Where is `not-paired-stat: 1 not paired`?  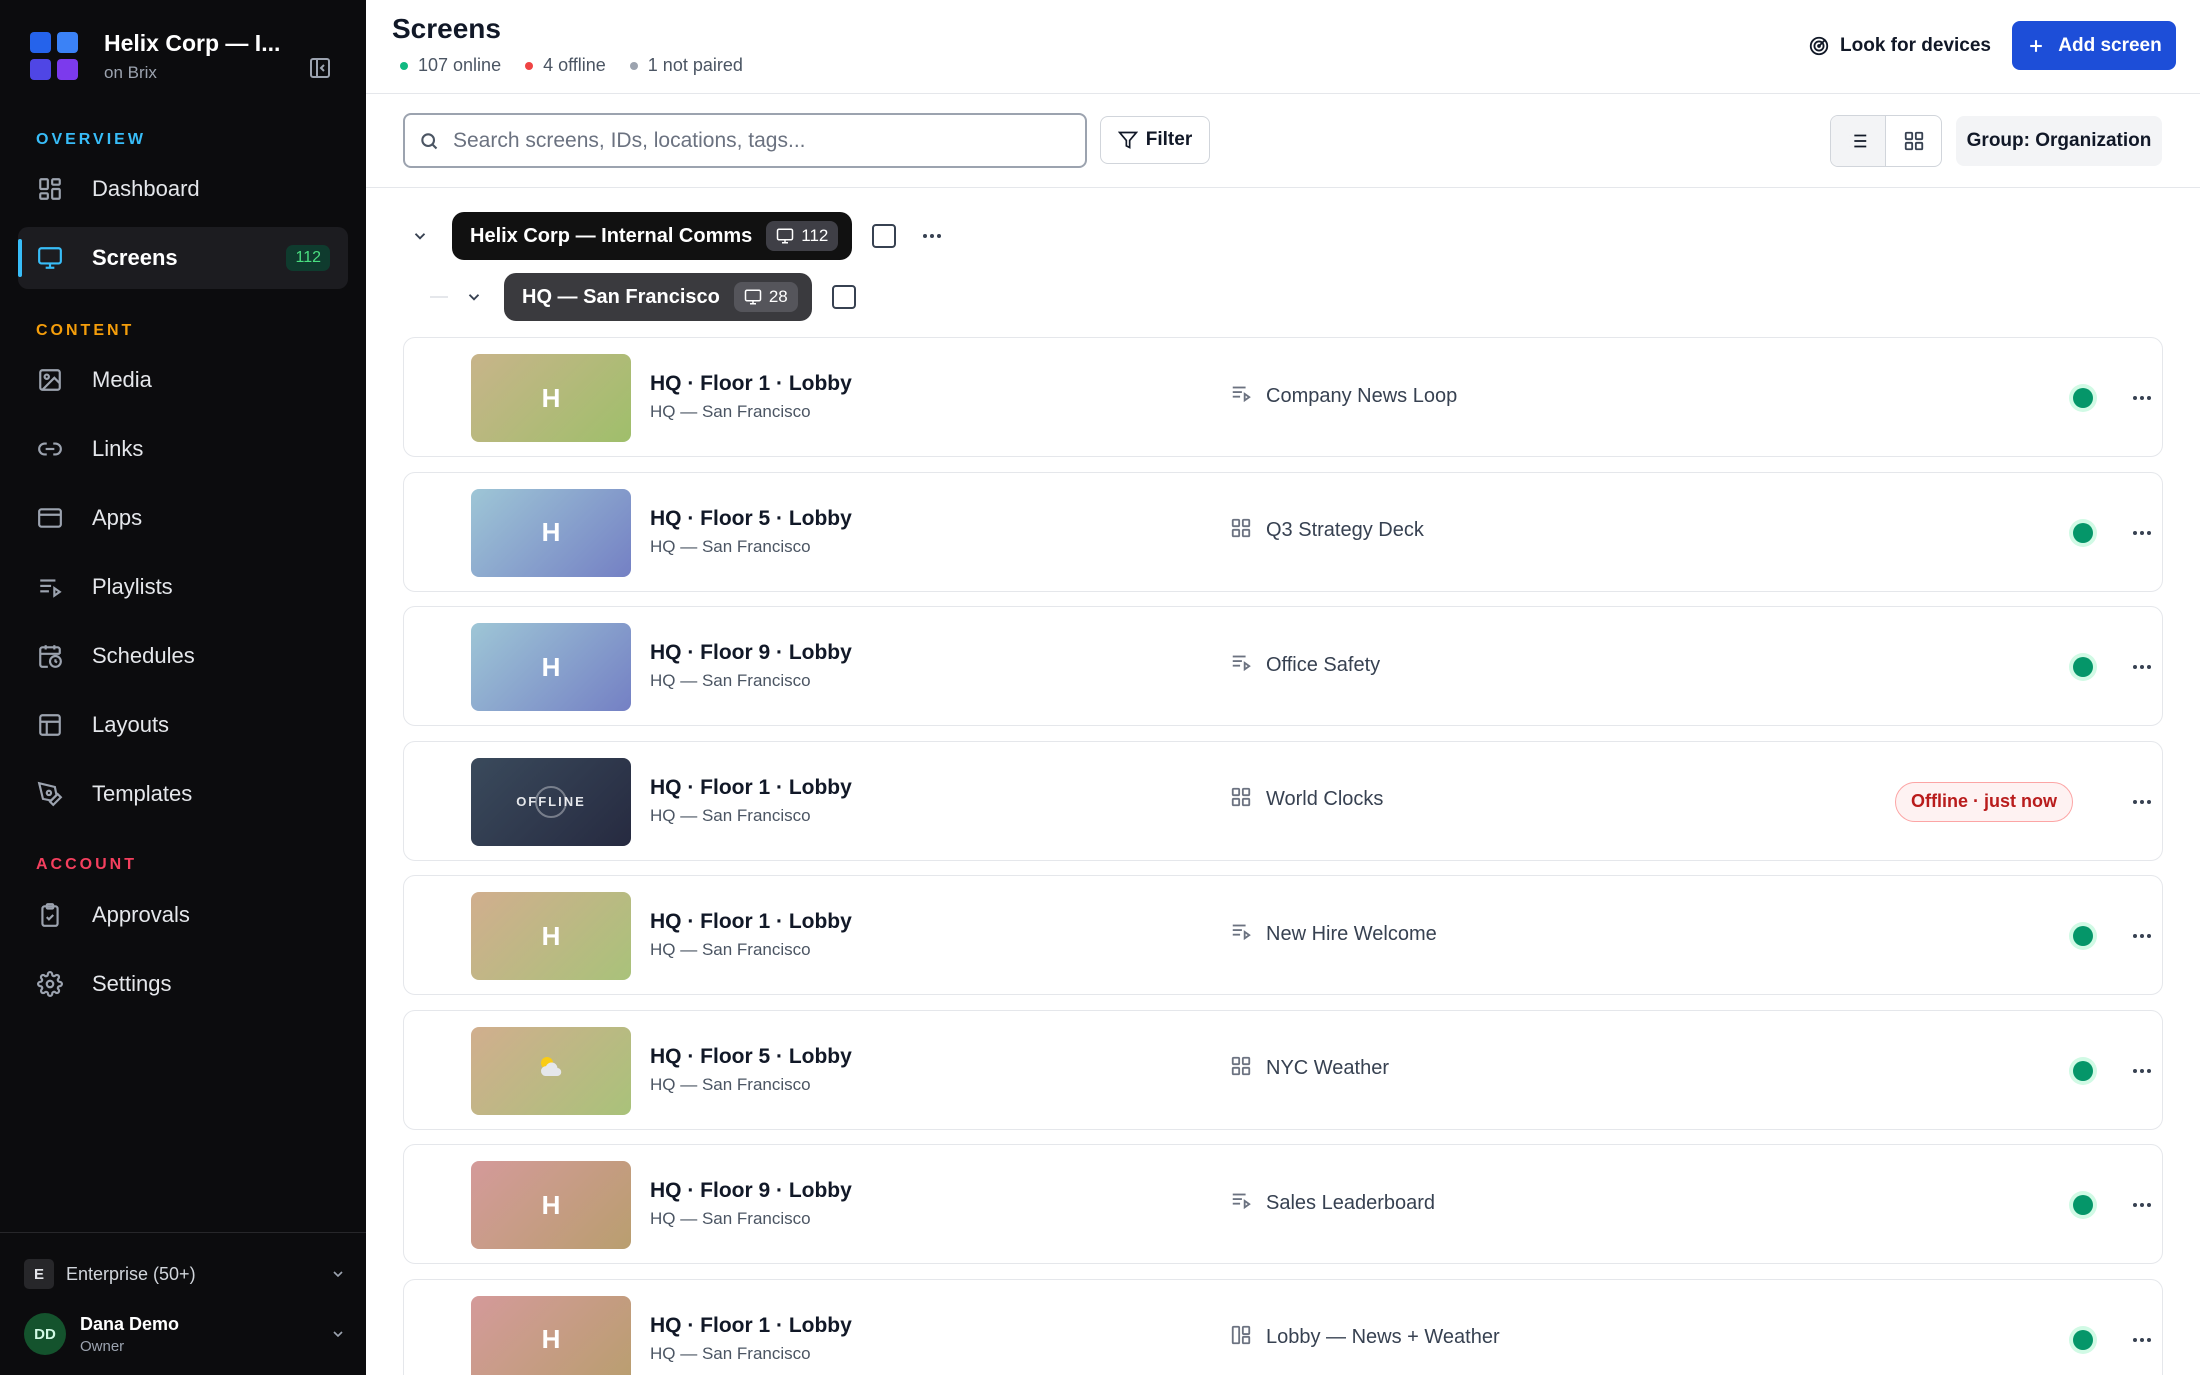 not-paired-stat: 1 not paired is located at coordinates (686, 65).